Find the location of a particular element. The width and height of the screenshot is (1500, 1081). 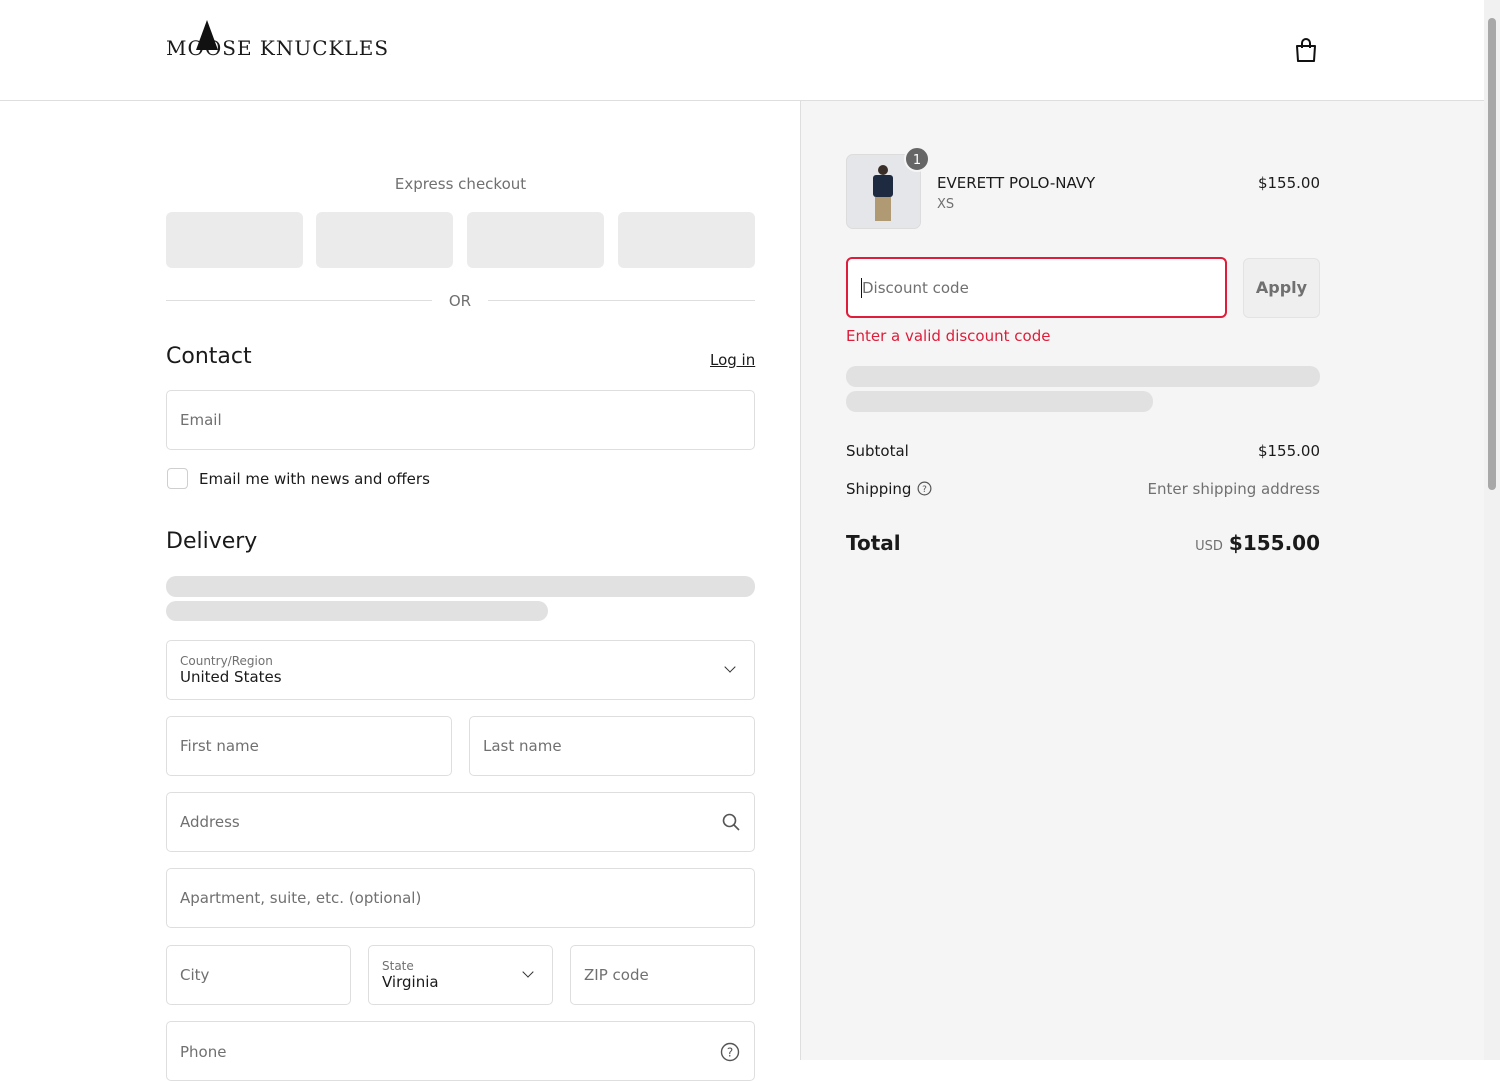

delivery-heading: Delivery is located at coordinates (212, 541).